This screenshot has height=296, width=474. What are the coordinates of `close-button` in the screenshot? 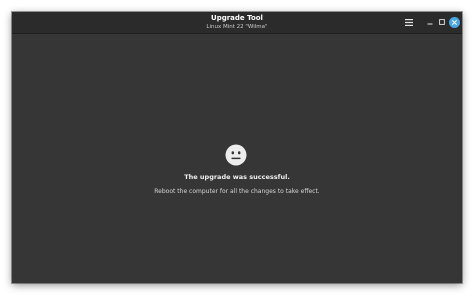 It's located at (454, 22).